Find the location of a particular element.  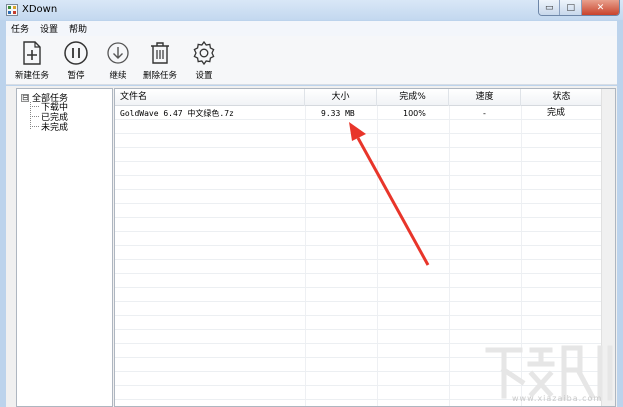

gear-icon is located at coordinates (204, 53).